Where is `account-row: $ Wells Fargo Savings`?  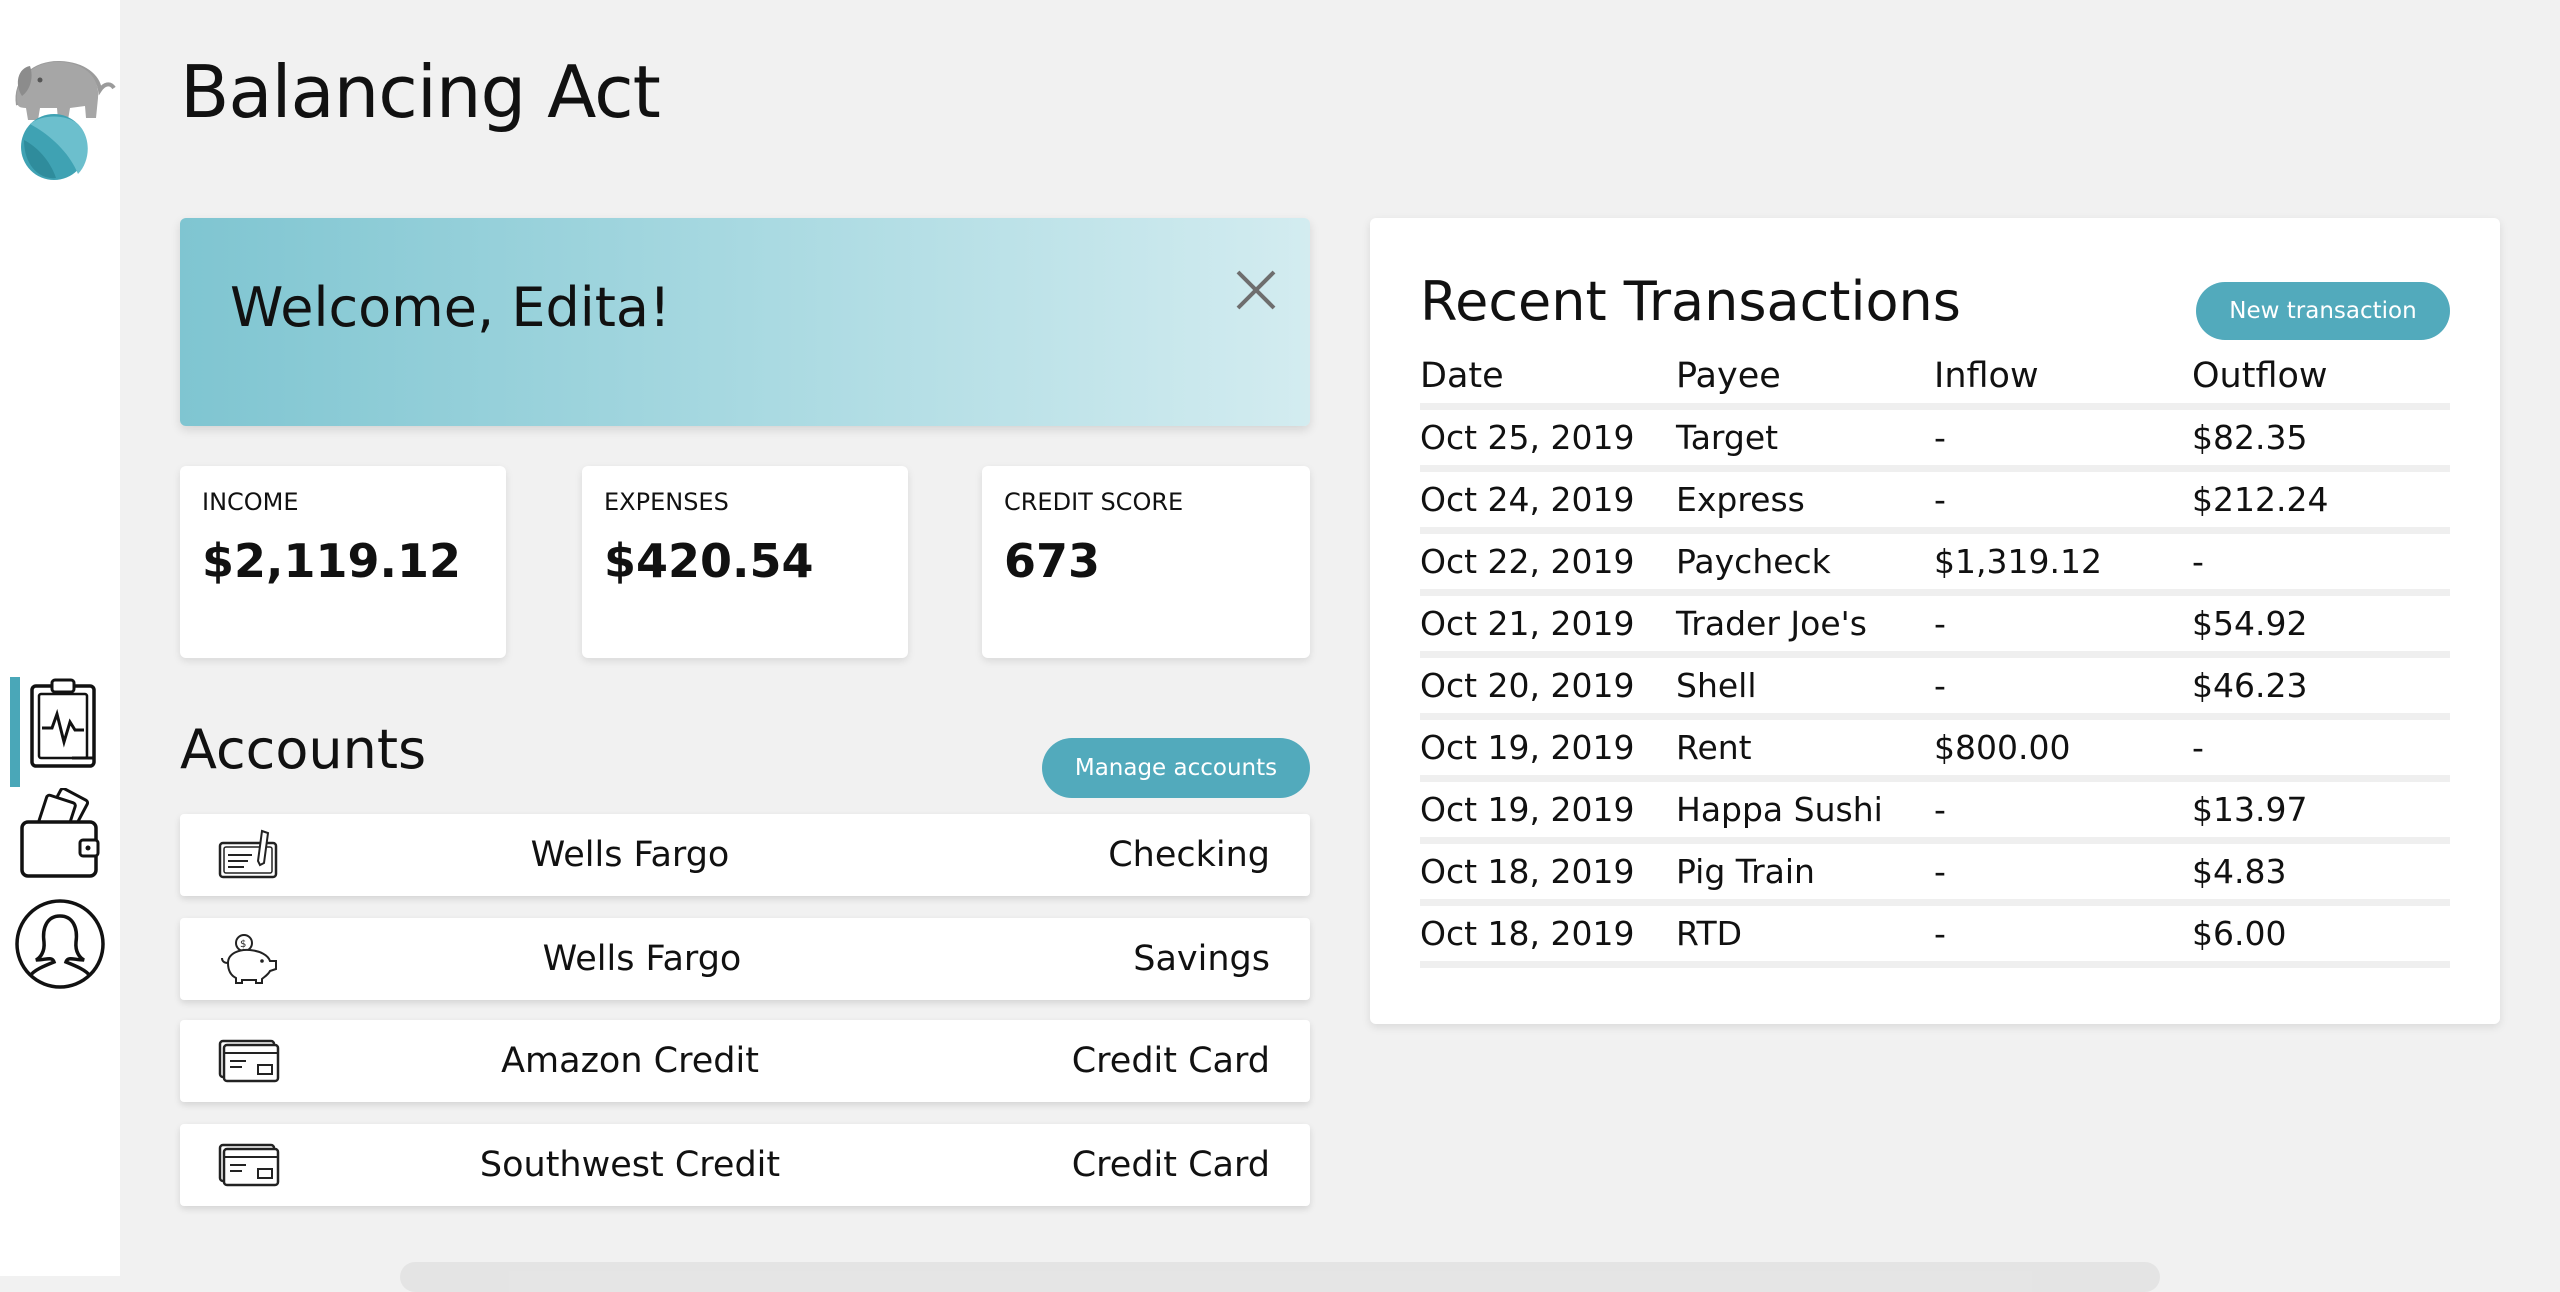 account-row: $ Wells Fargo Savings is located at coordinates (745, 959).